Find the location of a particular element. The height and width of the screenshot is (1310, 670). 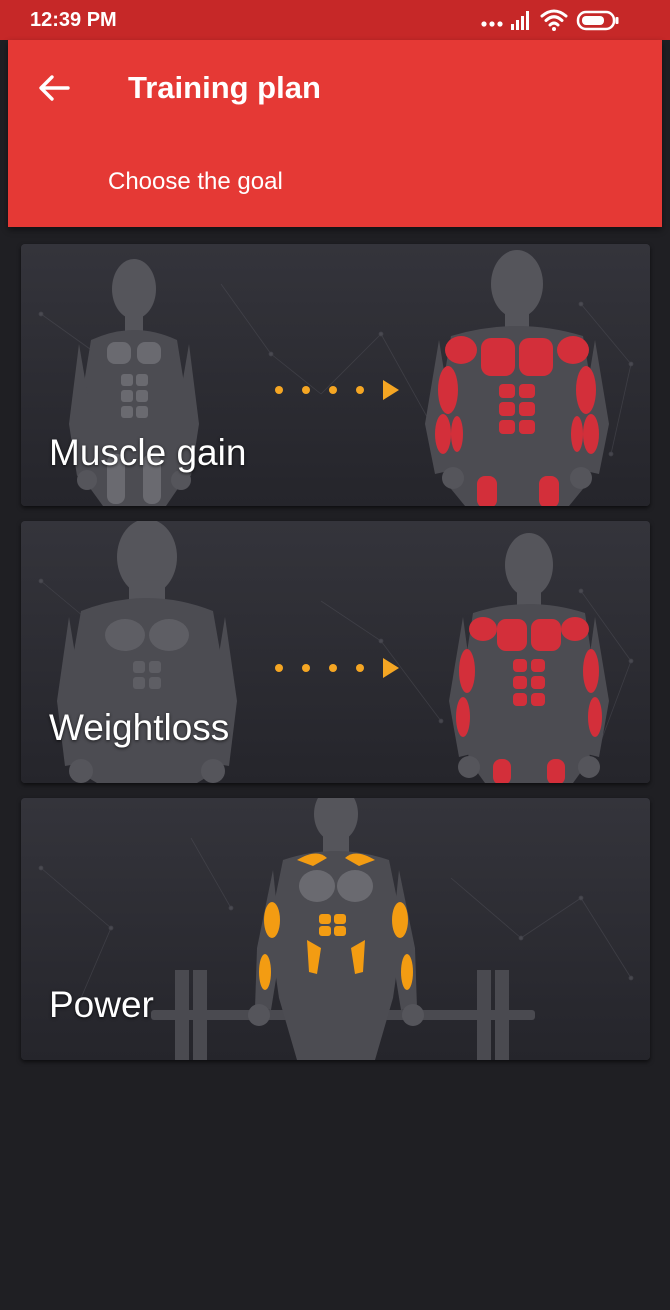

goal-label-power: Power is located at coordinates (101, 1004).